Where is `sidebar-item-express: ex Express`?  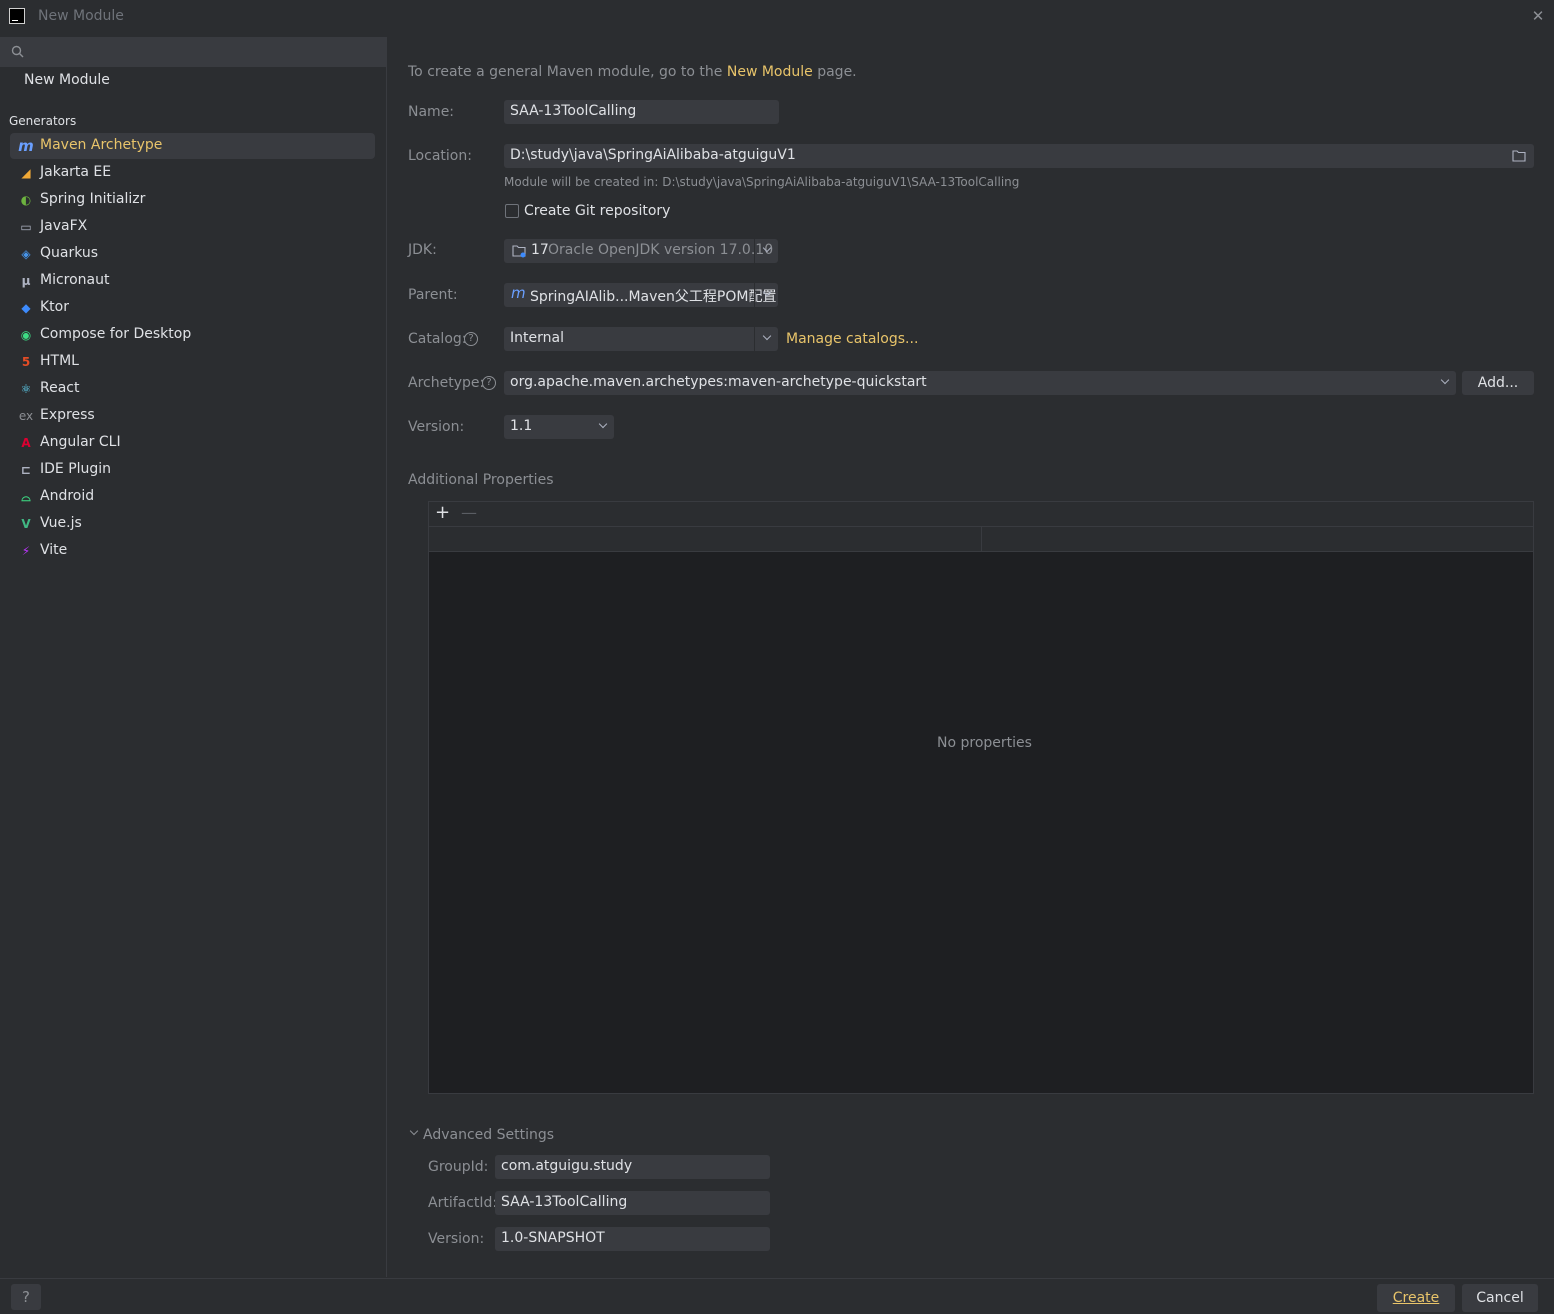
sidebar-item-express: ex Express is located at coordinates (192, 416).